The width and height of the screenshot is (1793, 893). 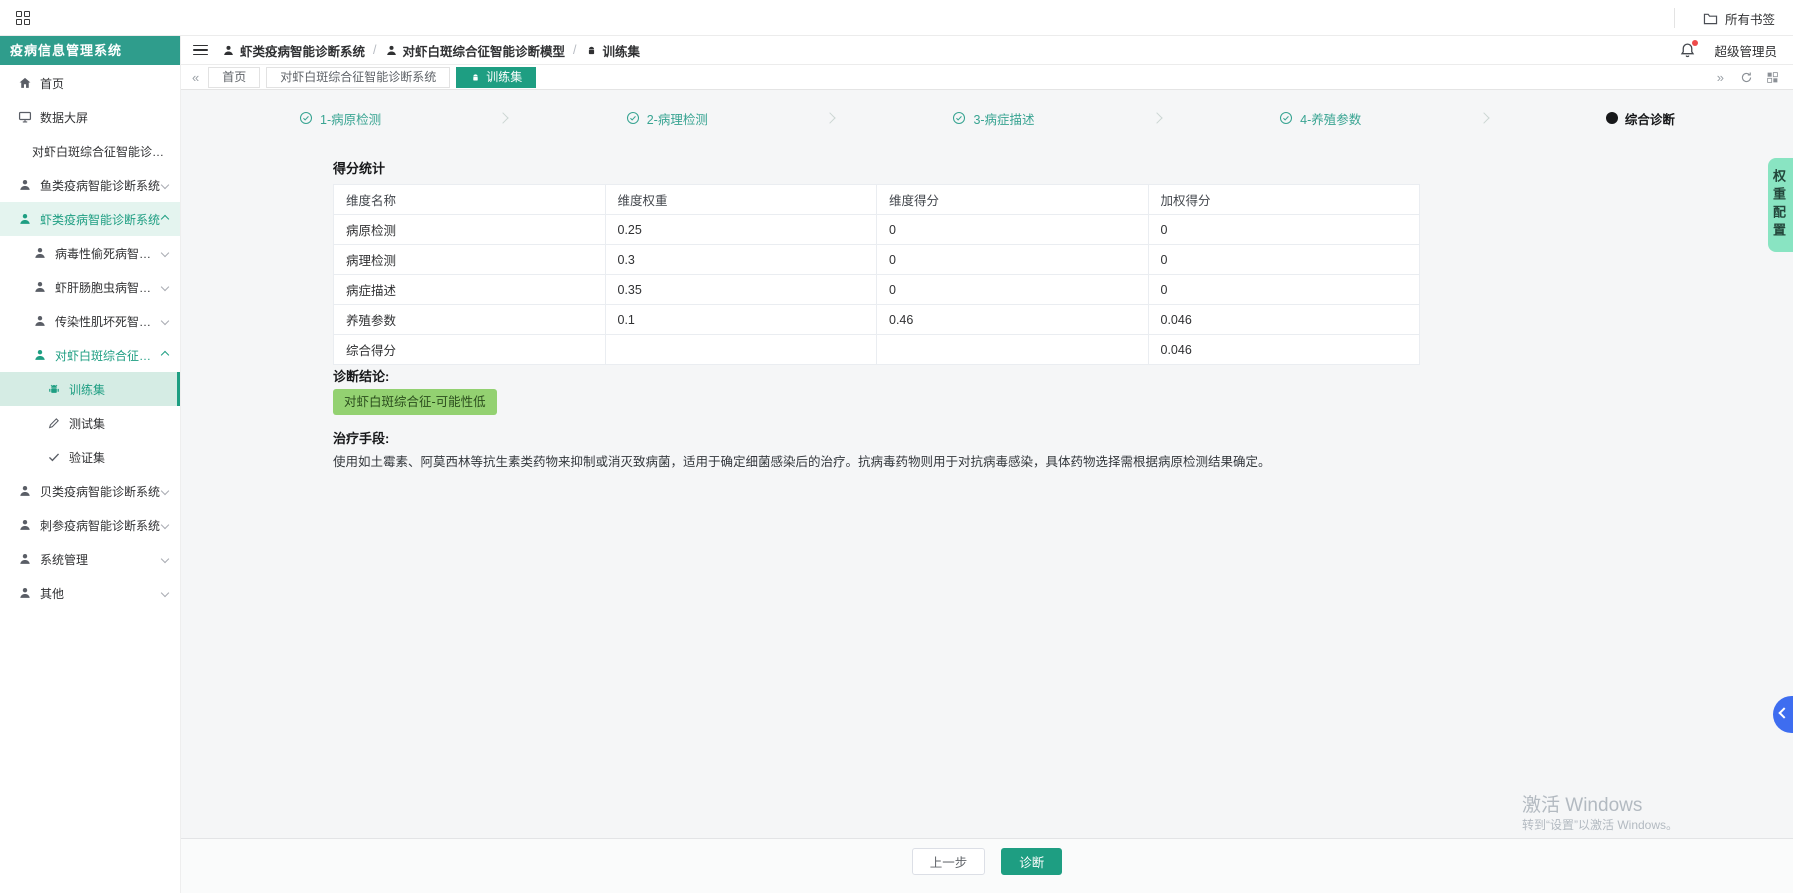 I want to click on screen-icon, so click(x=25, y=117).